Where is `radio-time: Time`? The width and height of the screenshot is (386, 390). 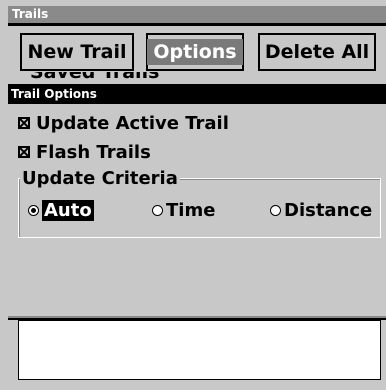
radio-time: Time is located at coordinates (183, 210).